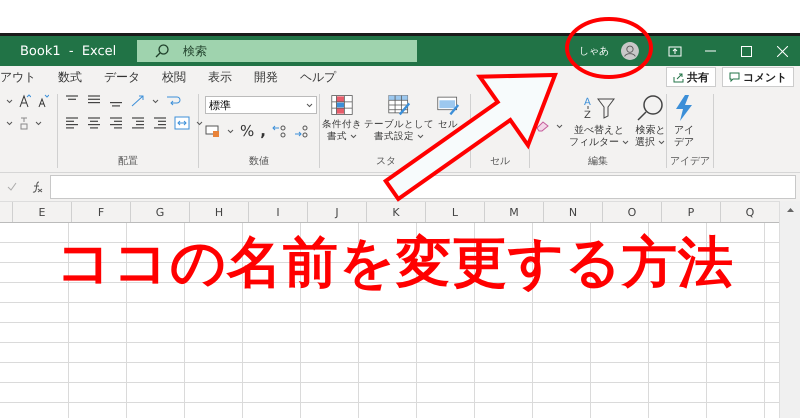  I want to click on search-field: 検索, so click(276, 51).